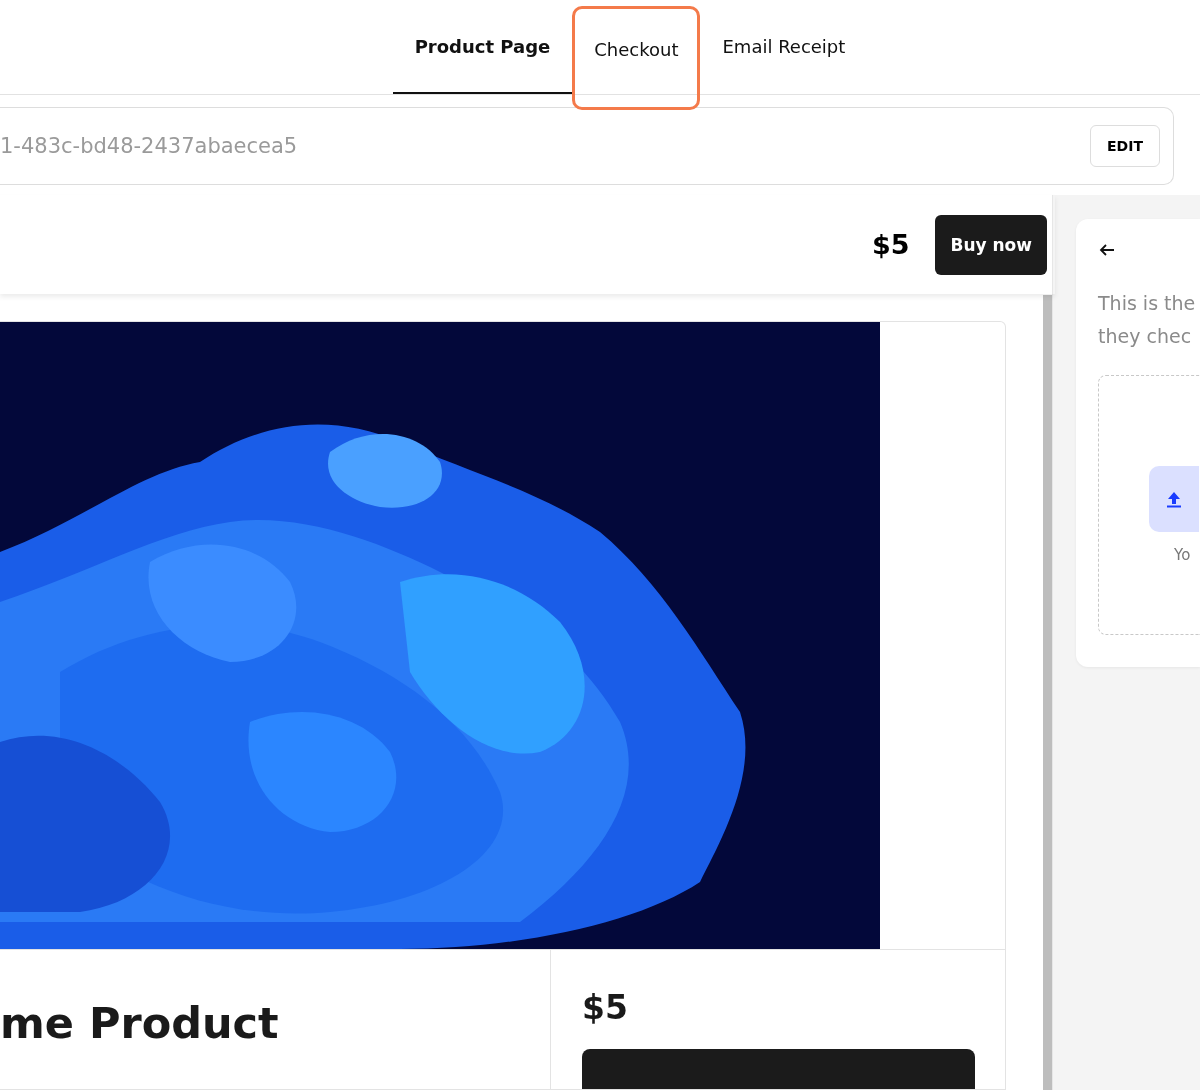 This screenshot has width=1200, height=1090. What do you see at coordinates (1147, 320) in the screenshot?
I see `description-text: This is the they chec` at bounding box center [1147, 320].